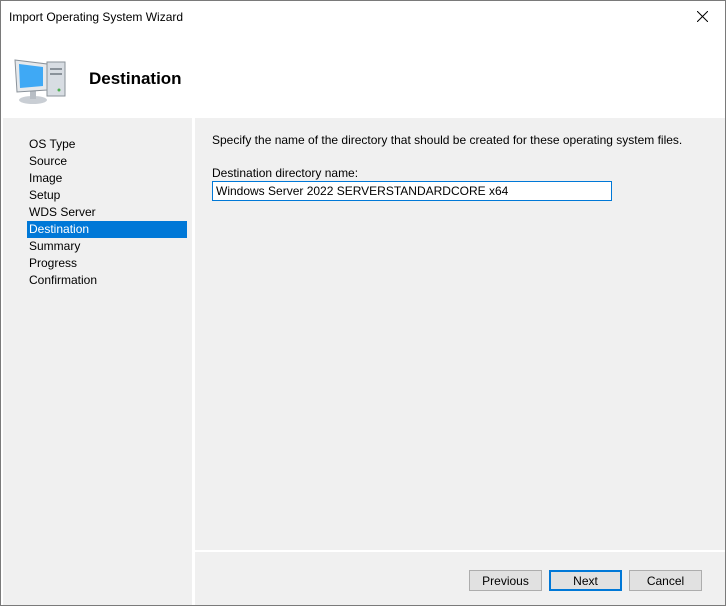 Image resolution: width=726 pixels, height=606 pixels. Describe the element at coordinates (96, 17) in the screenshot. I see `window-title: Import Operating System Wizard` at that location.